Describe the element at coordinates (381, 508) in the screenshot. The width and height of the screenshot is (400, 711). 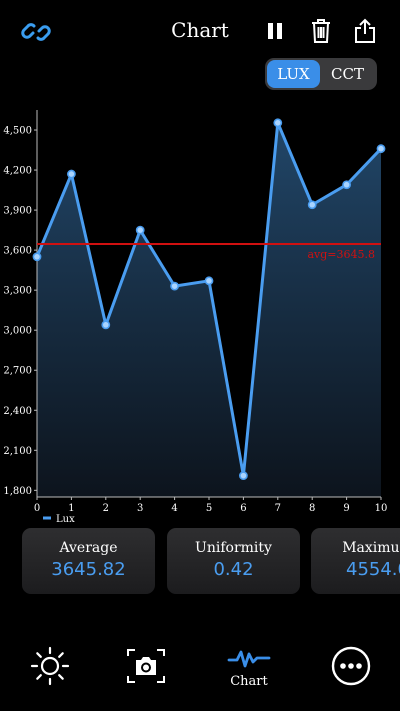
I see `x-tick-label: 10` at that location.